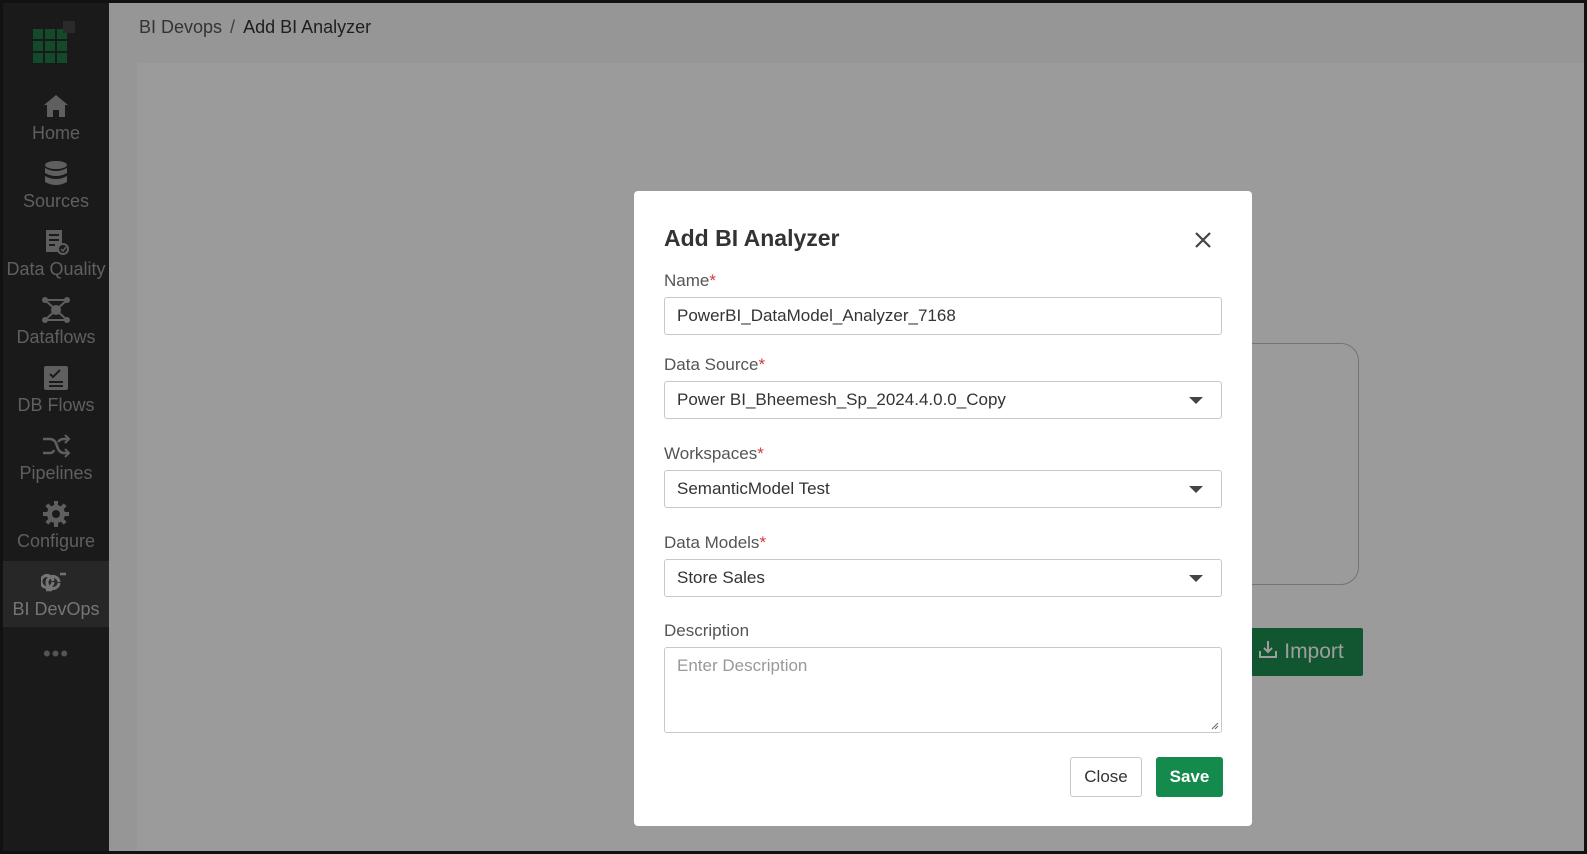 Image resolution: width=1587 pixels, height=854 pixels. What do you see at coordinates (1214, 725) in the screenshot?
I see `resize-handle-icon` at bounding box center [1214, 725].